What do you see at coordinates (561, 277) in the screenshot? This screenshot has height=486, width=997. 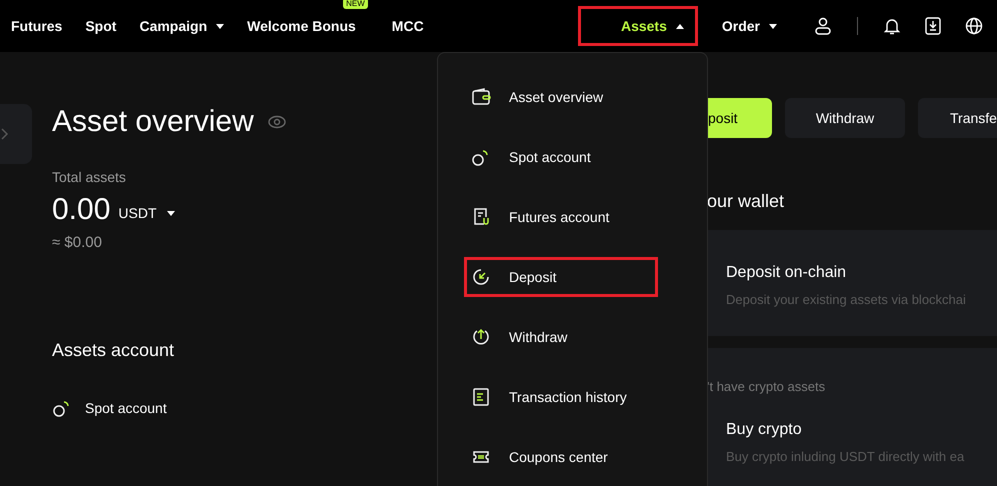 I see `menu-item: Deposit` at bounding box center [561, 277].